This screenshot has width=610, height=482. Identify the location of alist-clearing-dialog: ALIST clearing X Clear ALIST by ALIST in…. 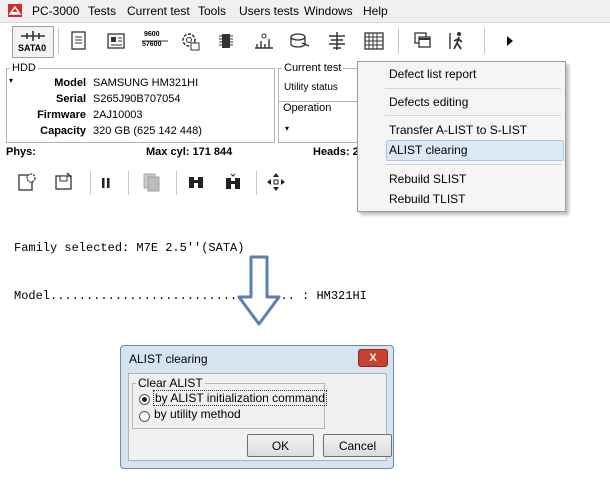
(257, 407).